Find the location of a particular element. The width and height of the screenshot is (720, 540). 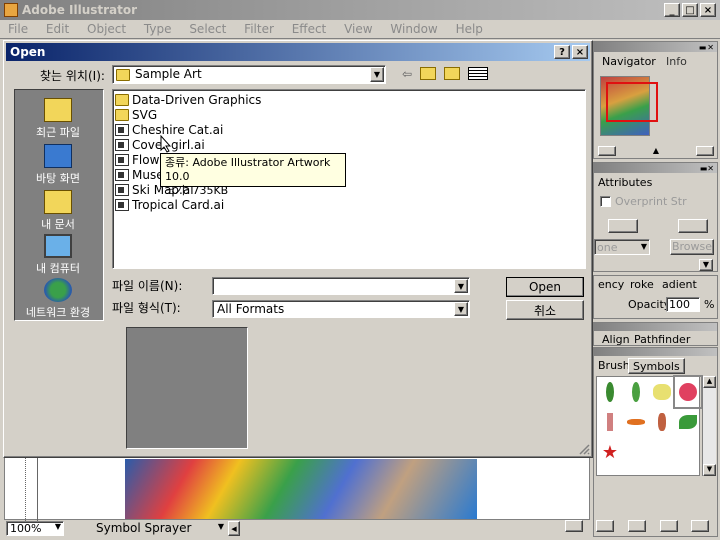

open-button: Open is located at coordinates (545, 287).